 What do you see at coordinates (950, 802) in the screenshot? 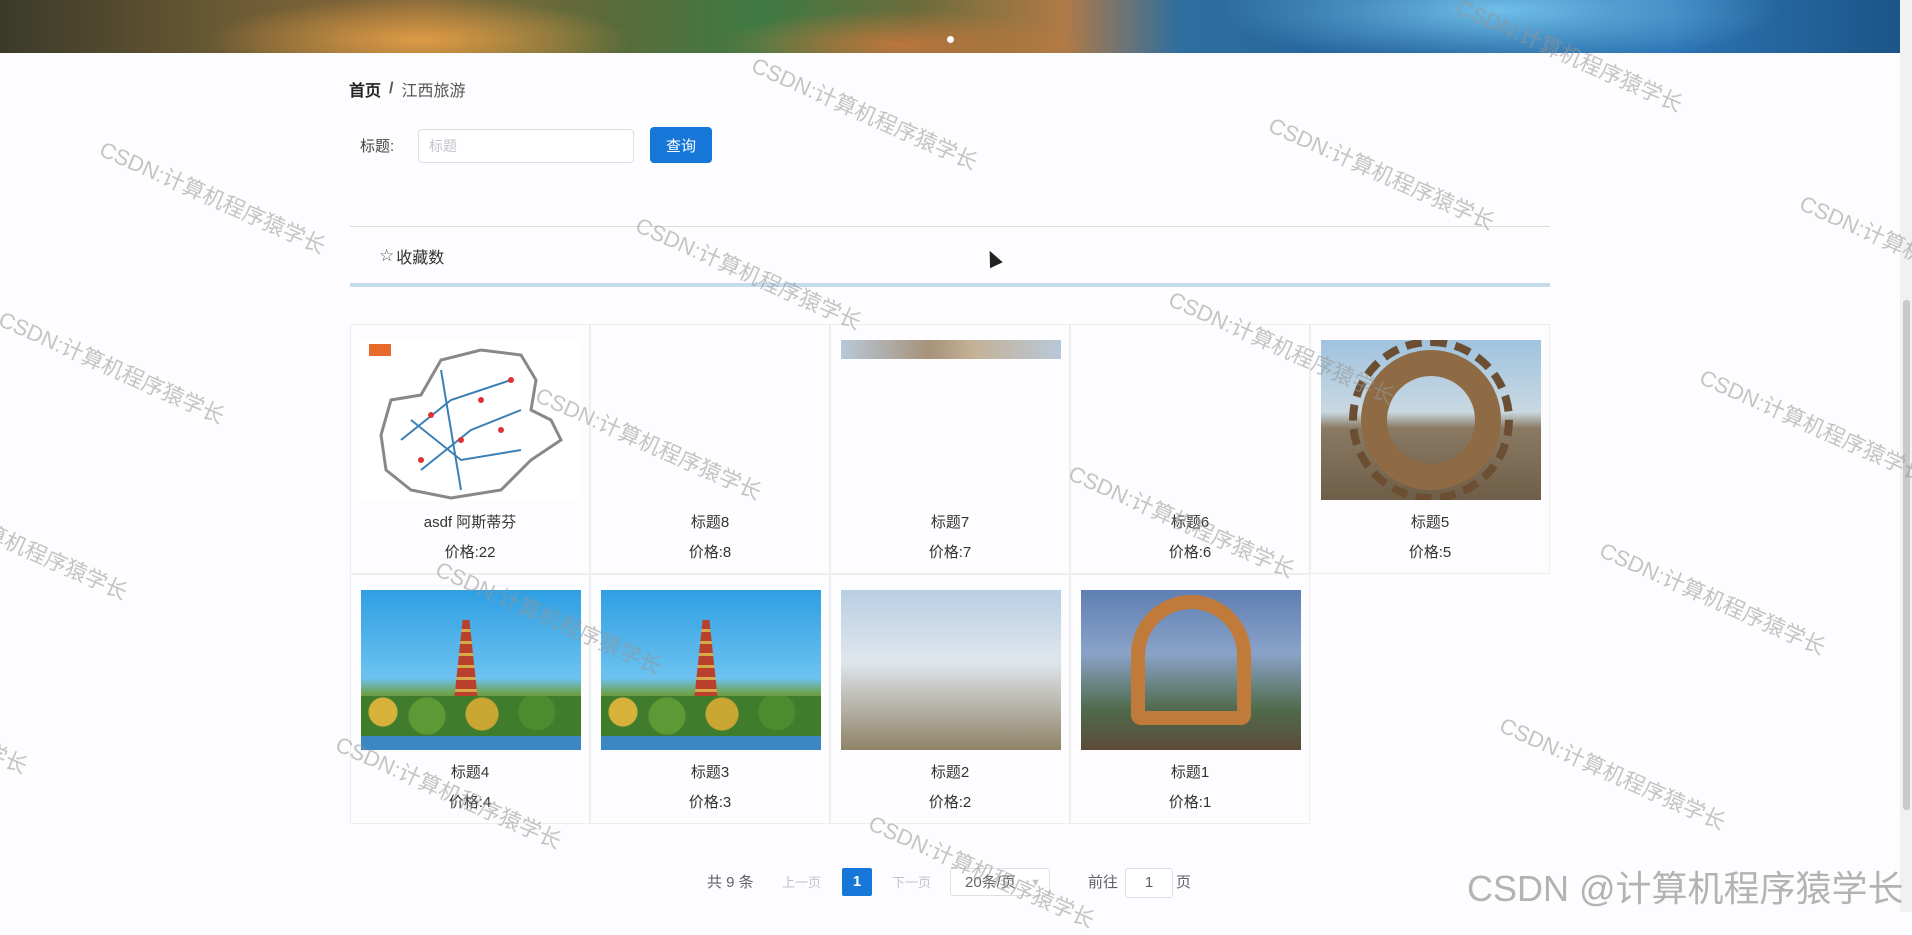
I see `card-price: 价格:2` at bounding box center [950, 802].